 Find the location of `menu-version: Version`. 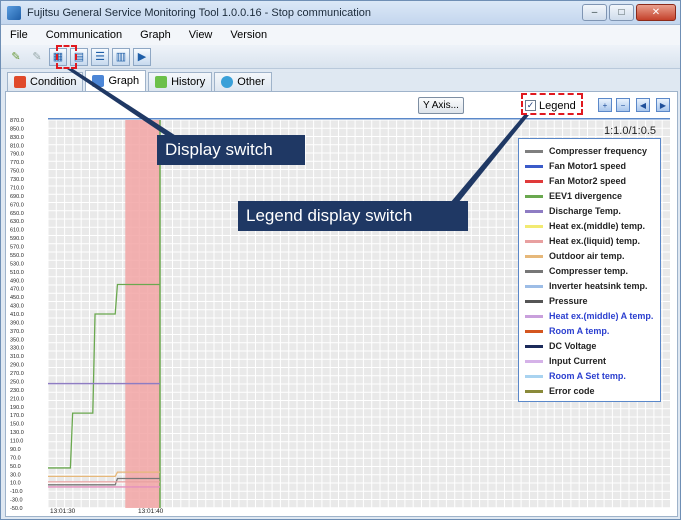

menu-version: Version is located at coordinates (248, 35).